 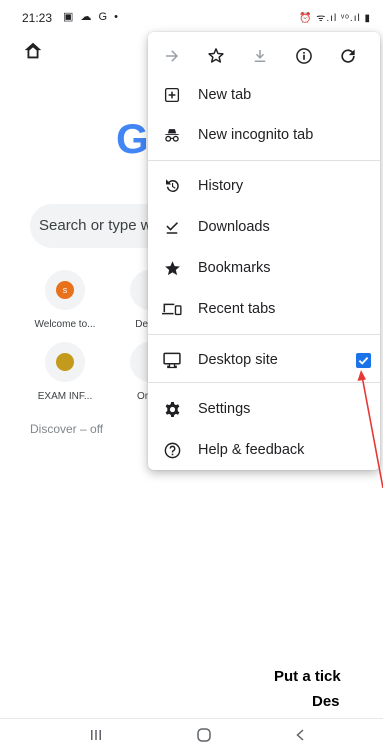 I want to click on downloads-icon, so click(x=172, y=227).